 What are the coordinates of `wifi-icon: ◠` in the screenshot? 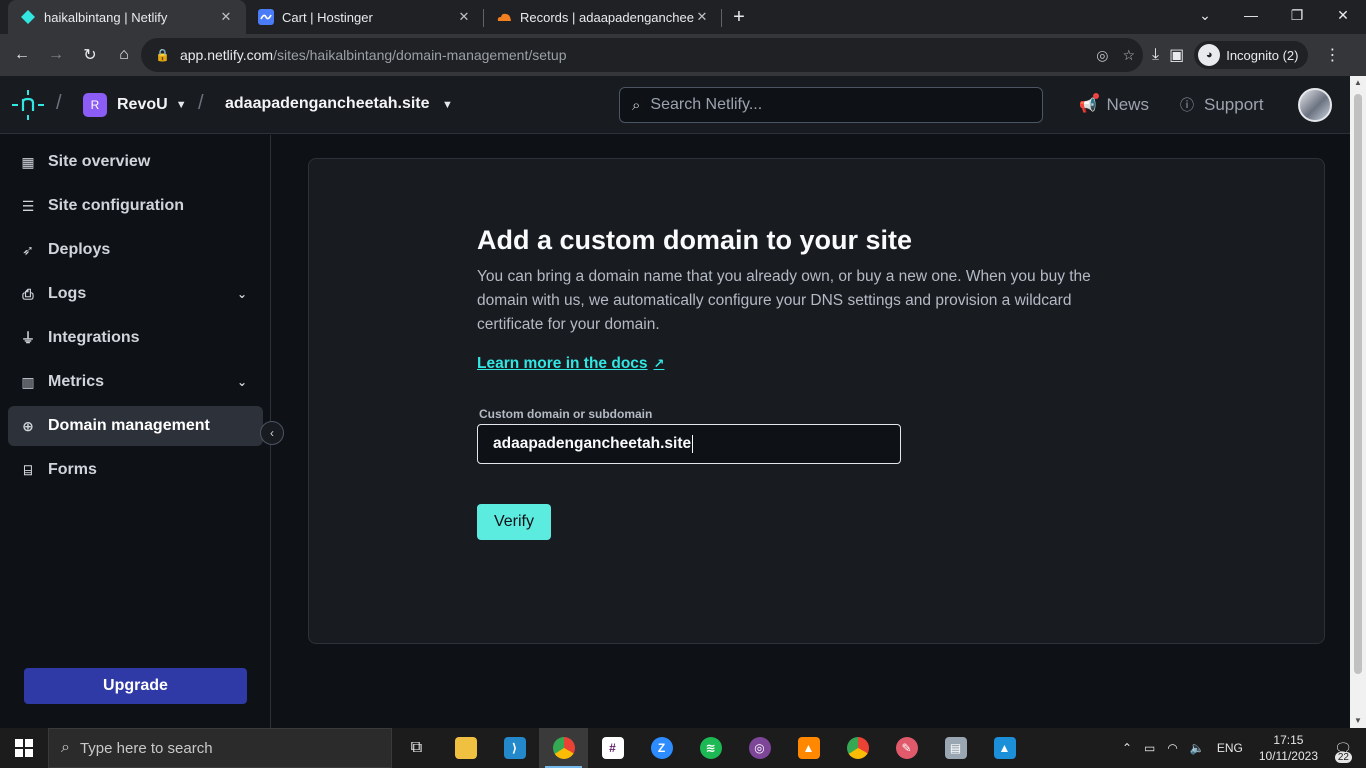 It's located at (1172, 748).